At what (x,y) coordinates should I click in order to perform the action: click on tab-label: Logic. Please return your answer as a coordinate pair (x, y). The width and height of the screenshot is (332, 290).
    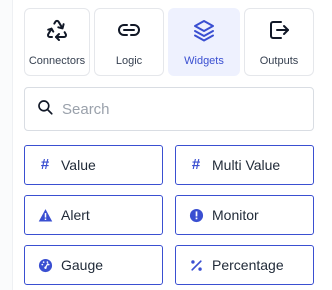
    Looking at the image, I should click on (129, 60).